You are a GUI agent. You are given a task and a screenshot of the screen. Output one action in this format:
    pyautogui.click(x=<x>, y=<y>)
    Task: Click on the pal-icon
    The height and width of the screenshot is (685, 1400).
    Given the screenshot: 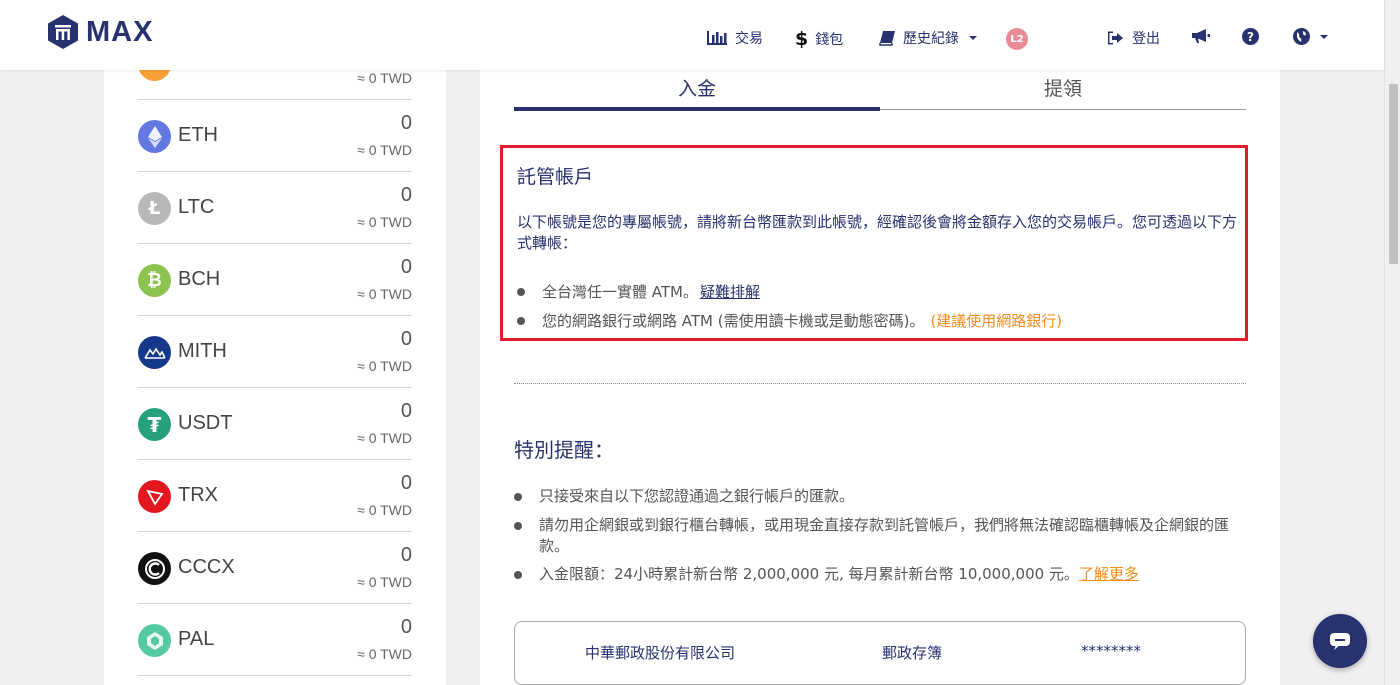 What is the action you would take?
    pyautogui.click(x=154, y=640)
    